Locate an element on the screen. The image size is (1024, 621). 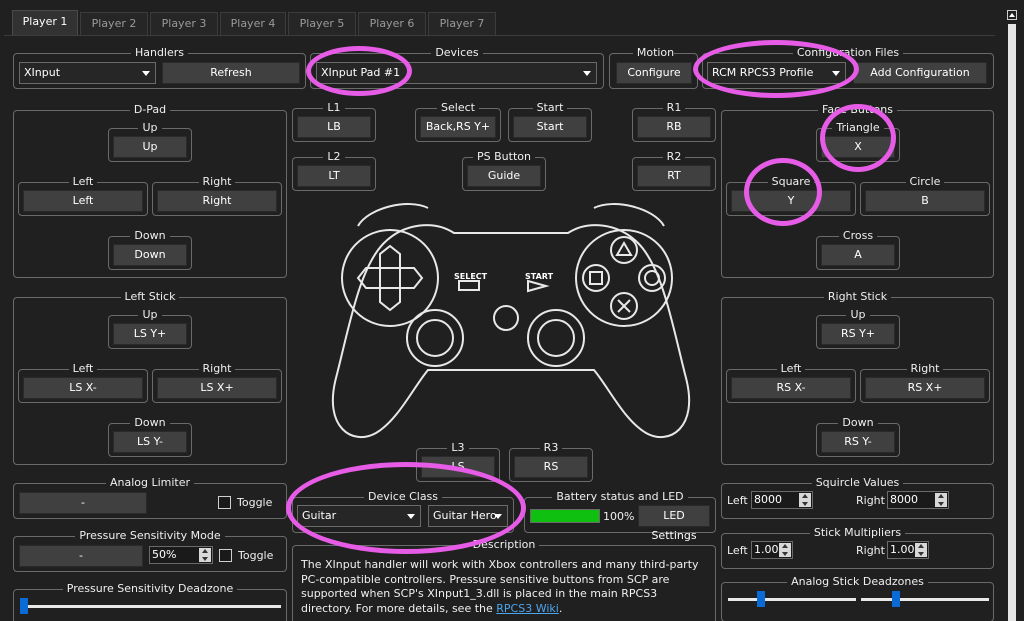
rs-down-button: RS Y- is located at coordinates (858, 442).